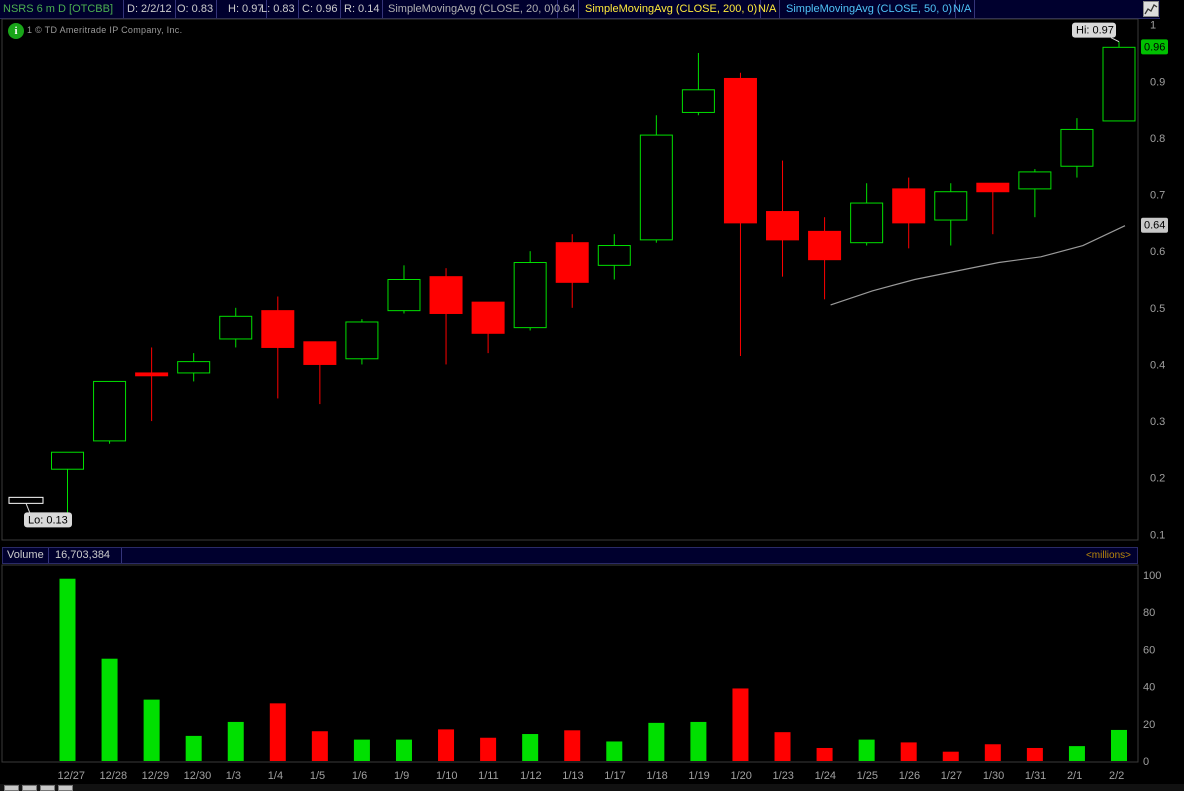  Describe the element at coordinates (825, 776) in the screenshot. I see `date-tick-label: 1/24` at that location.